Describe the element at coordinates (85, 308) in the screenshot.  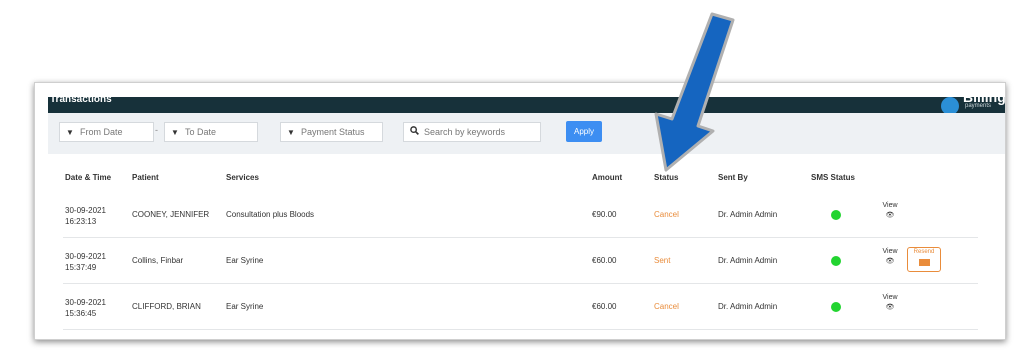
I see `row-datetime: 30-09-2021 15:36:45` at that location.